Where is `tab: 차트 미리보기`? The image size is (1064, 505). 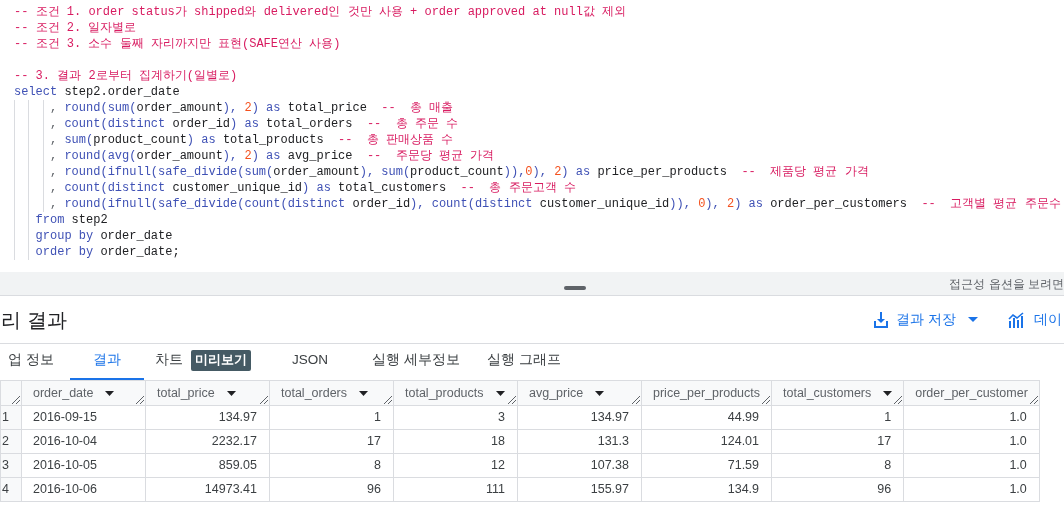 tab: 차트 미리보기 is located at coordinates (203, 361).